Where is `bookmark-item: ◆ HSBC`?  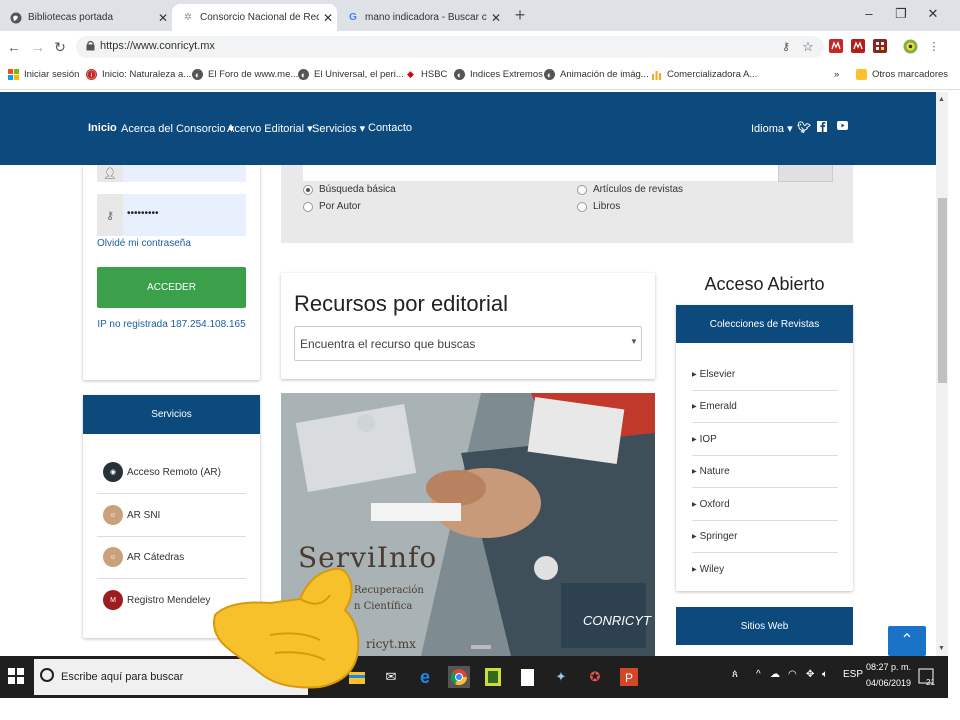 bookmark-item: ◆ HSBC is located at coordinates (426, 74).